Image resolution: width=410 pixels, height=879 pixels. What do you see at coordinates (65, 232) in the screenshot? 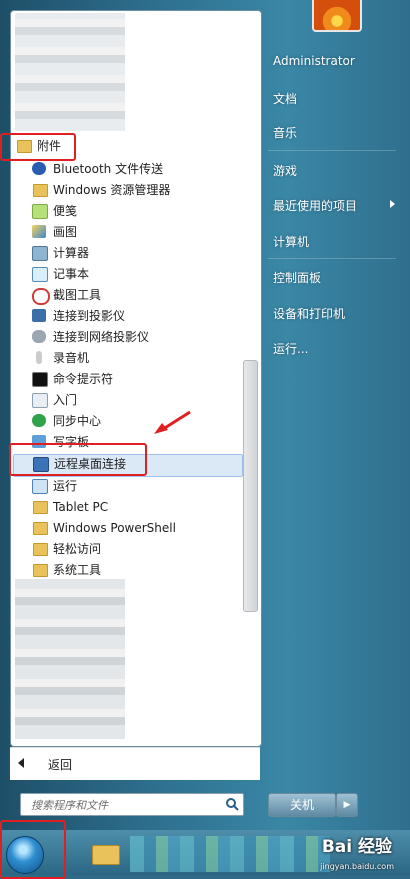
I see `program-label: 画图` at bounding box center [65, 232].